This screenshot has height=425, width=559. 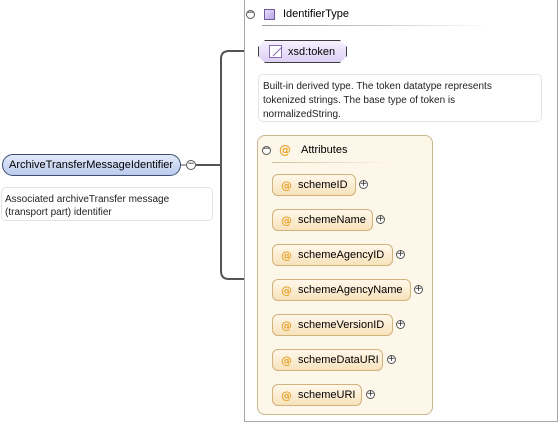 I want to click on attribute-name: schemeName, so click(x=332, y=220).